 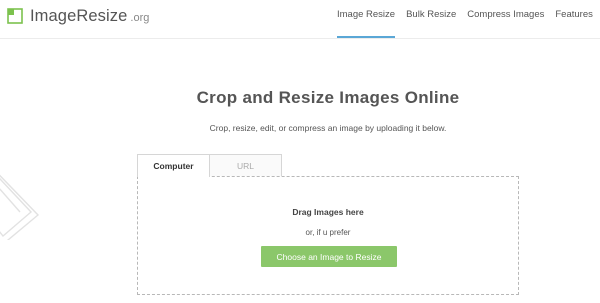 I want to click on tab-computer: Computer, so click(x=173, y=165).